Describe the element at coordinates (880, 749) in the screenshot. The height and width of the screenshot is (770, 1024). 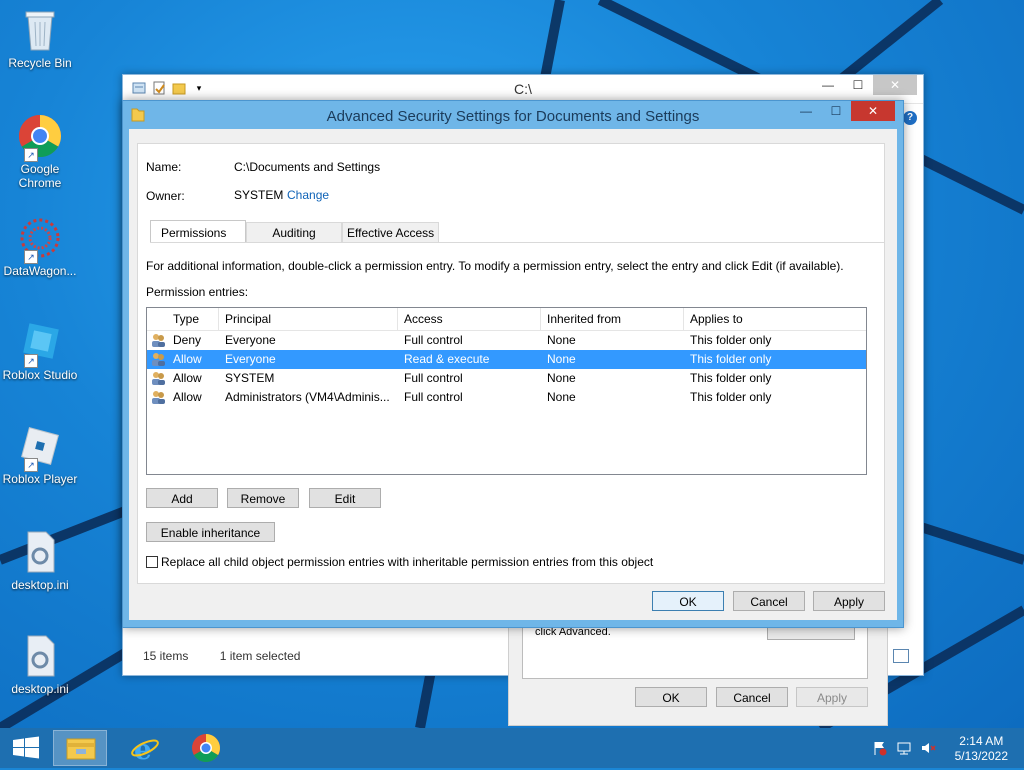
I see `action-center-flag-icon` at that location.